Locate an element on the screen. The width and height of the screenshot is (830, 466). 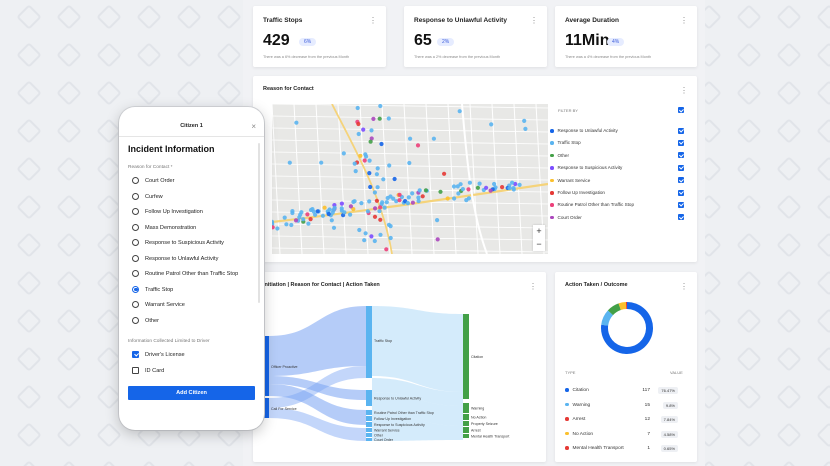
reason-option: Response to Suspicious Activity is located at coordinates (178, 244).